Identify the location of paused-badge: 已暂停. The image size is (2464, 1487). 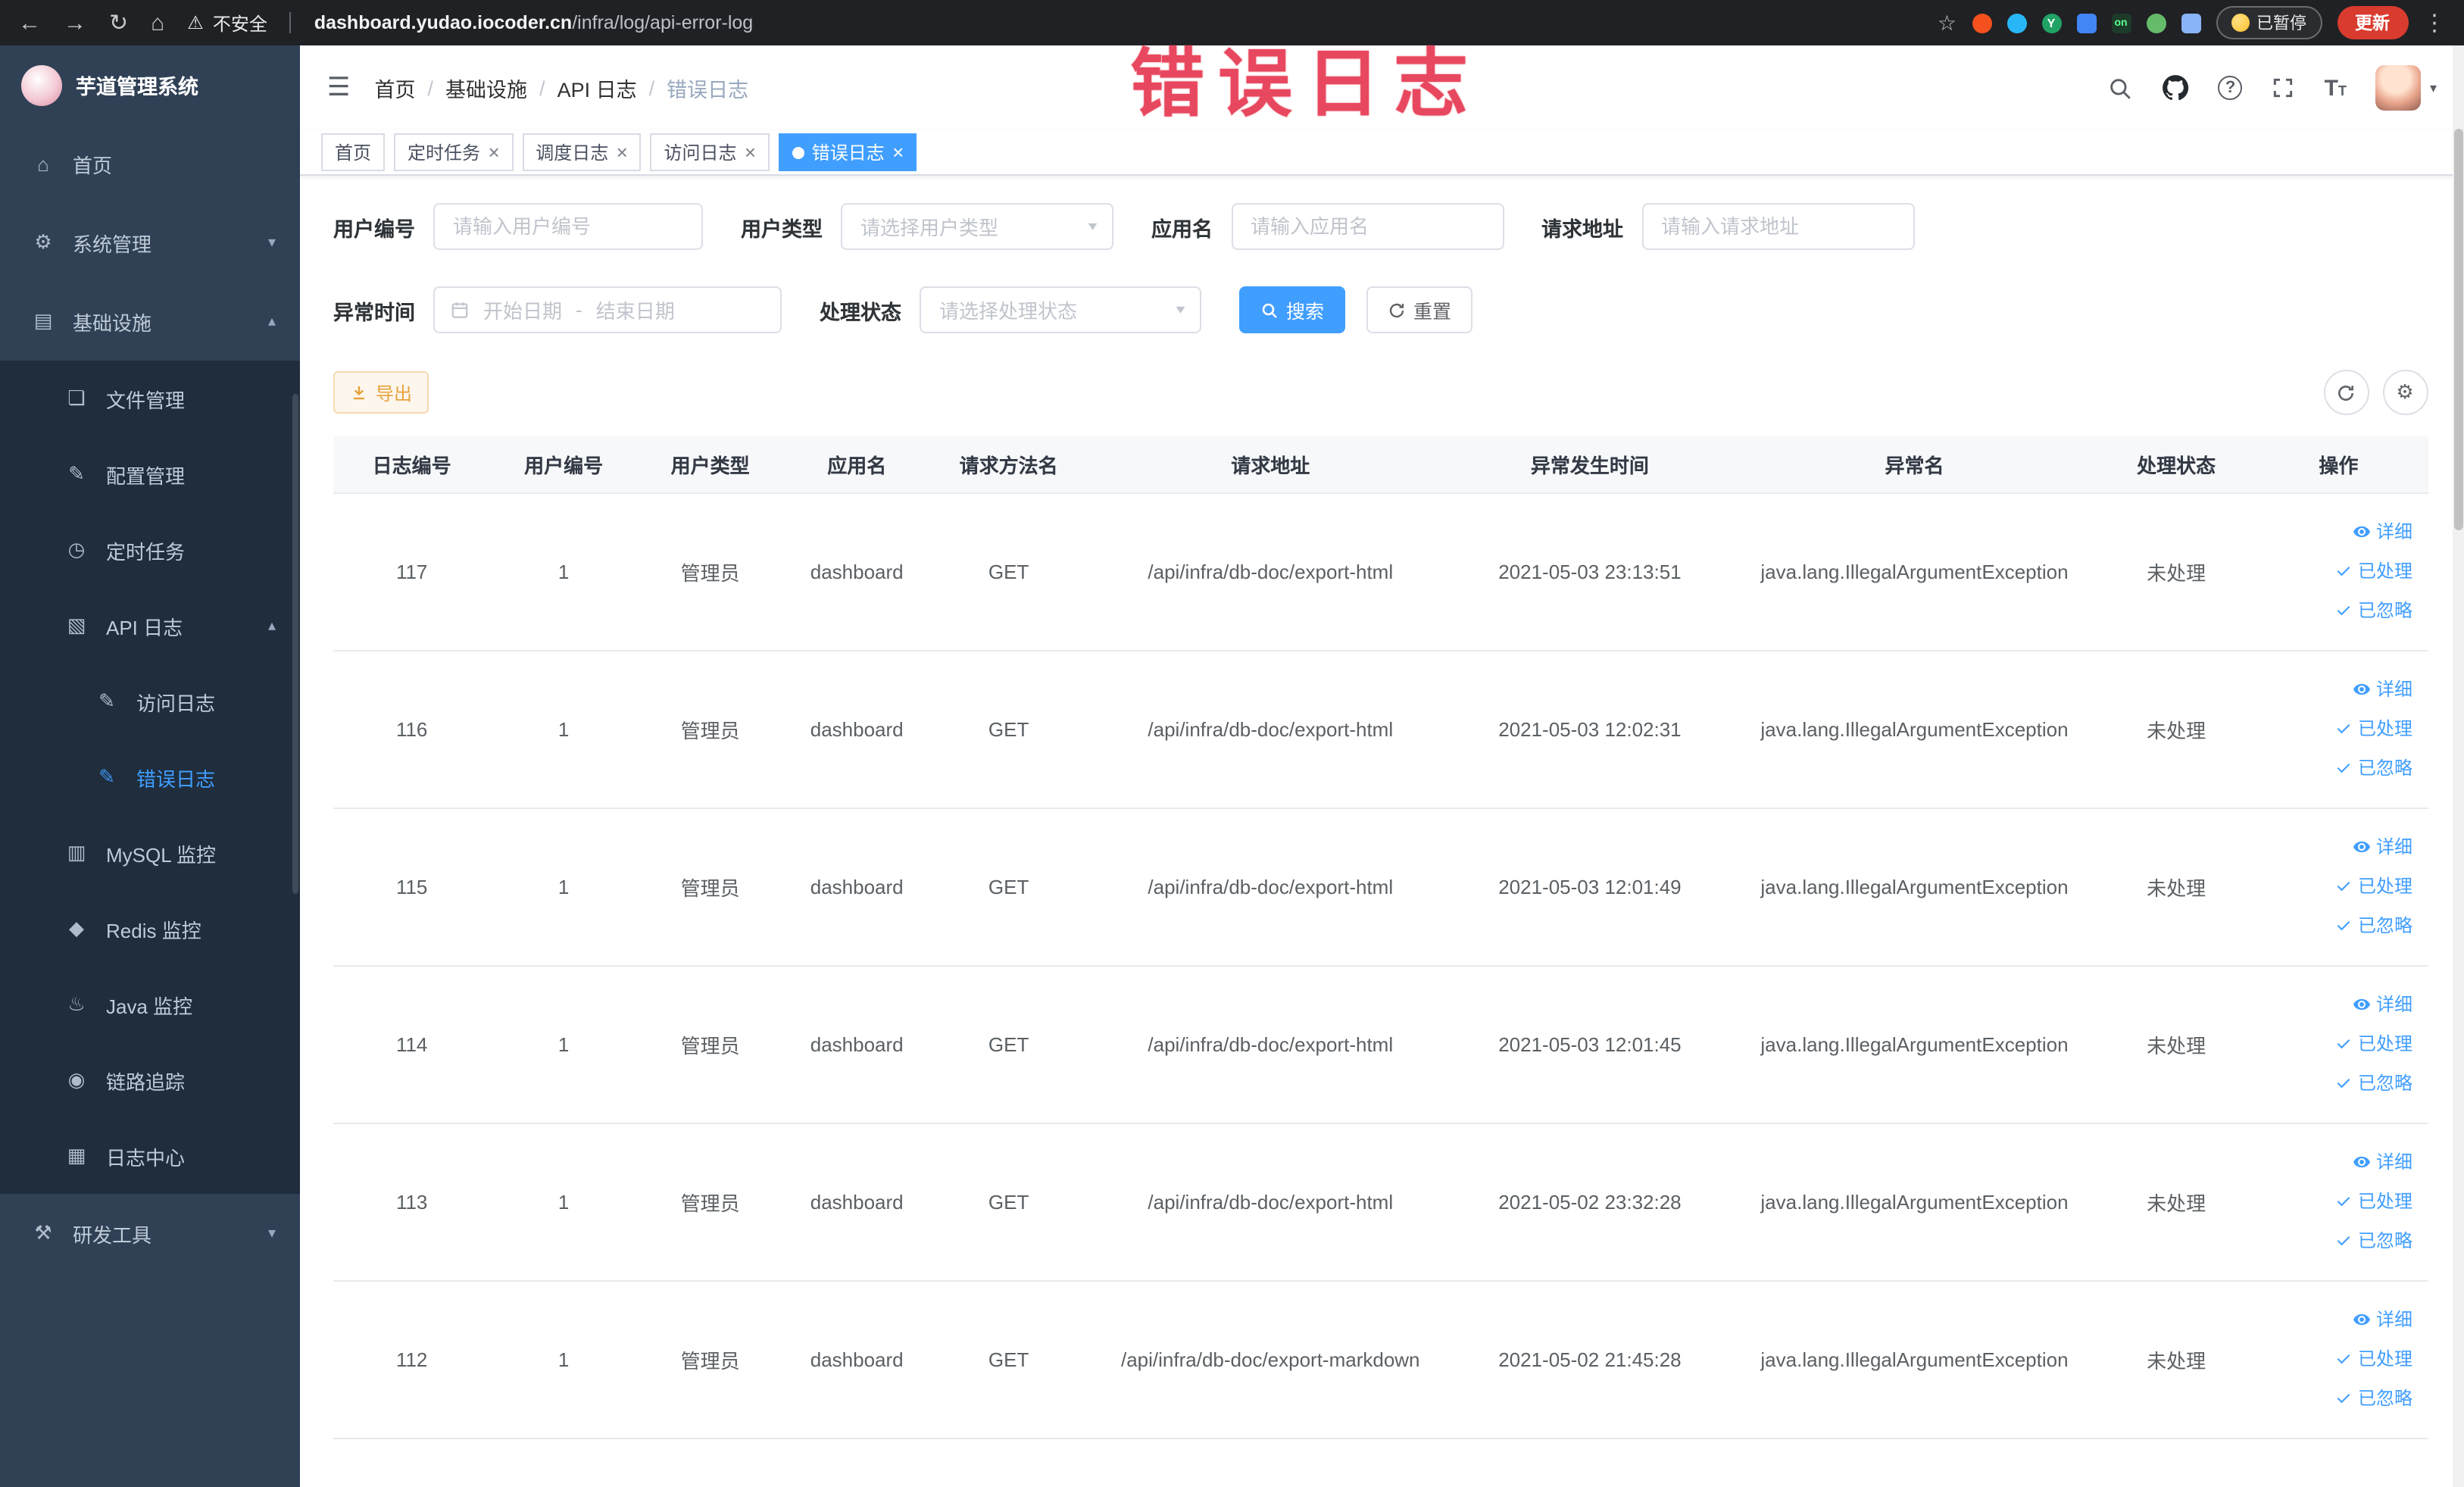
(2269, 22).